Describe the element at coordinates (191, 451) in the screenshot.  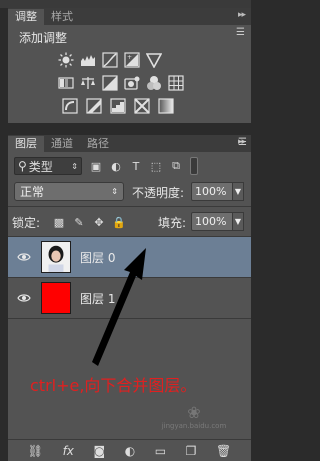
I see `new-layer-icon: ❐` at that location.